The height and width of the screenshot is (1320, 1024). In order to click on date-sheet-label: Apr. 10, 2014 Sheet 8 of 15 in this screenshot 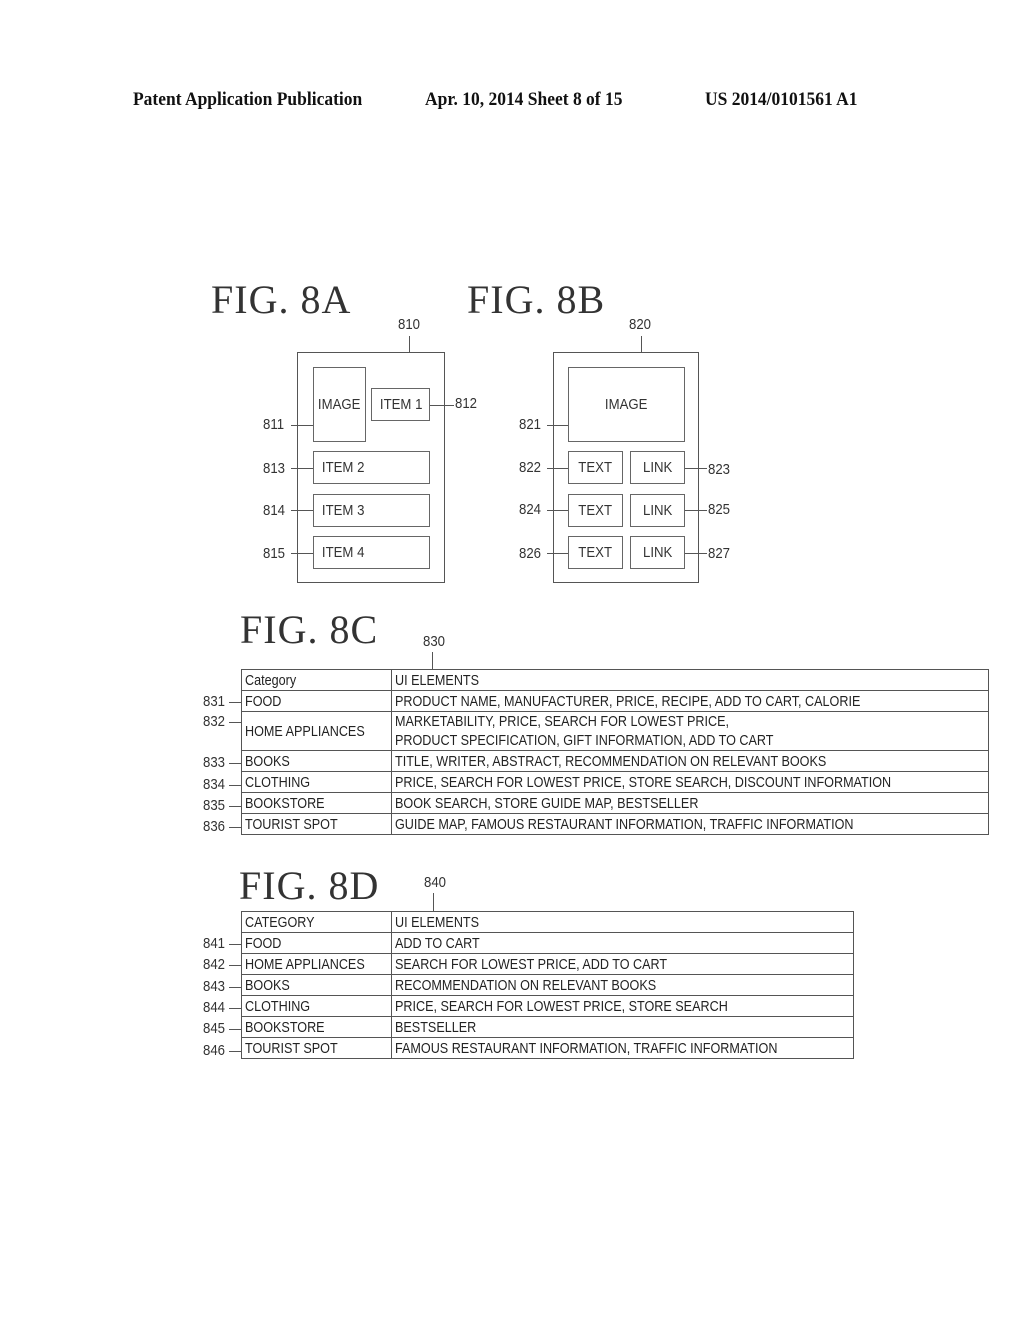, I will do `click(524, 99)`.